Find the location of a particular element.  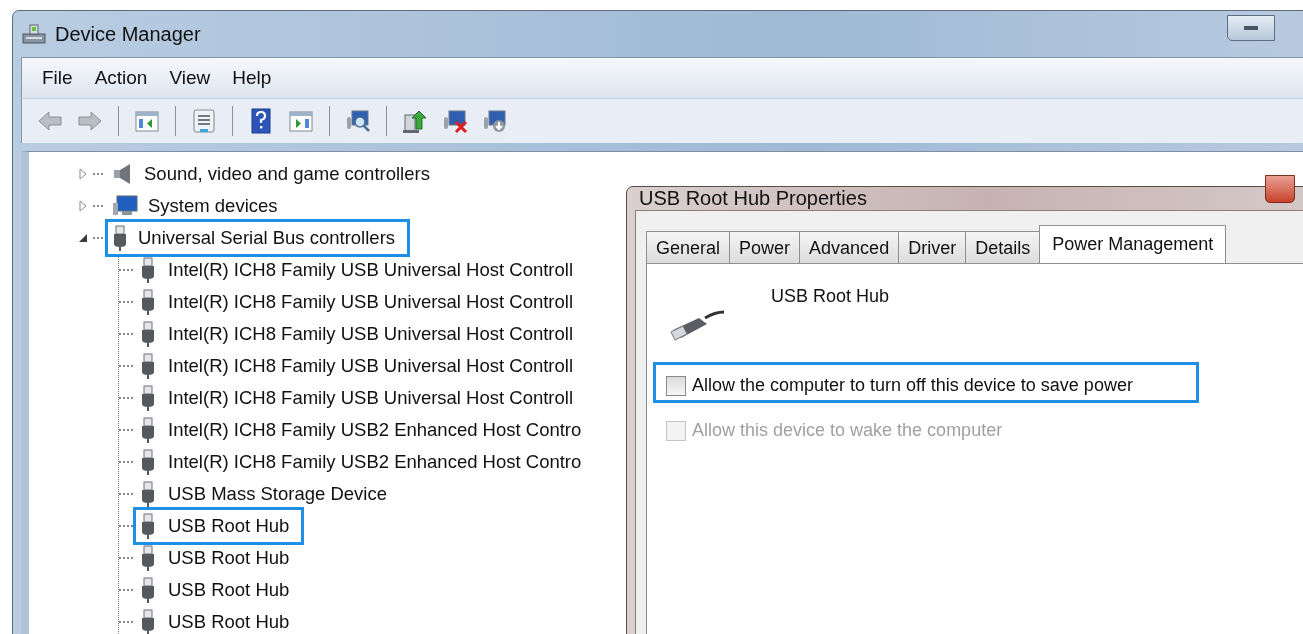

monitor-icon is located at coordinates (125, 206).